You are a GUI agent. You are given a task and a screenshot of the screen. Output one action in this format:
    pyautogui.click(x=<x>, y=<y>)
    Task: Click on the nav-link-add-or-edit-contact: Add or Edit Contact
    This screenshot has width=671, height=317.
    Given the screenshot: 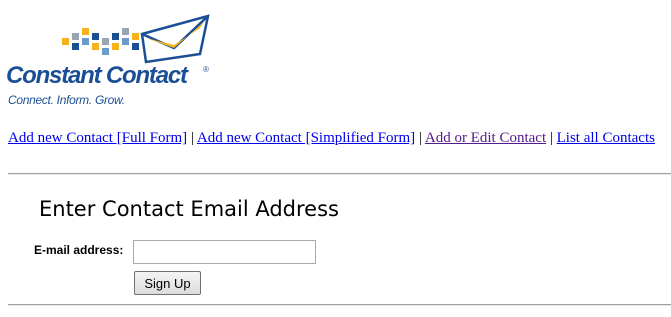 What is the action you would take?
    pyautogui.click(x=485, y=138)
    